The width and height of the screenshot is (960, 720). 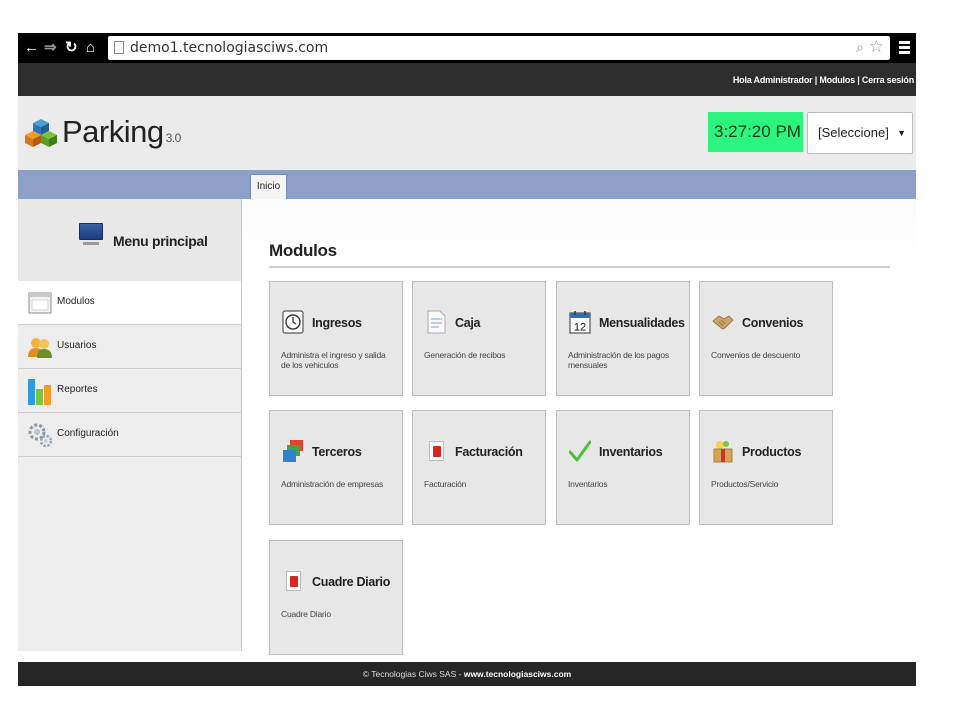 What do you see at coordinates (773, 323) in the screenshot?
I see `module-title: Convenios` at bounding box center [773, 323].